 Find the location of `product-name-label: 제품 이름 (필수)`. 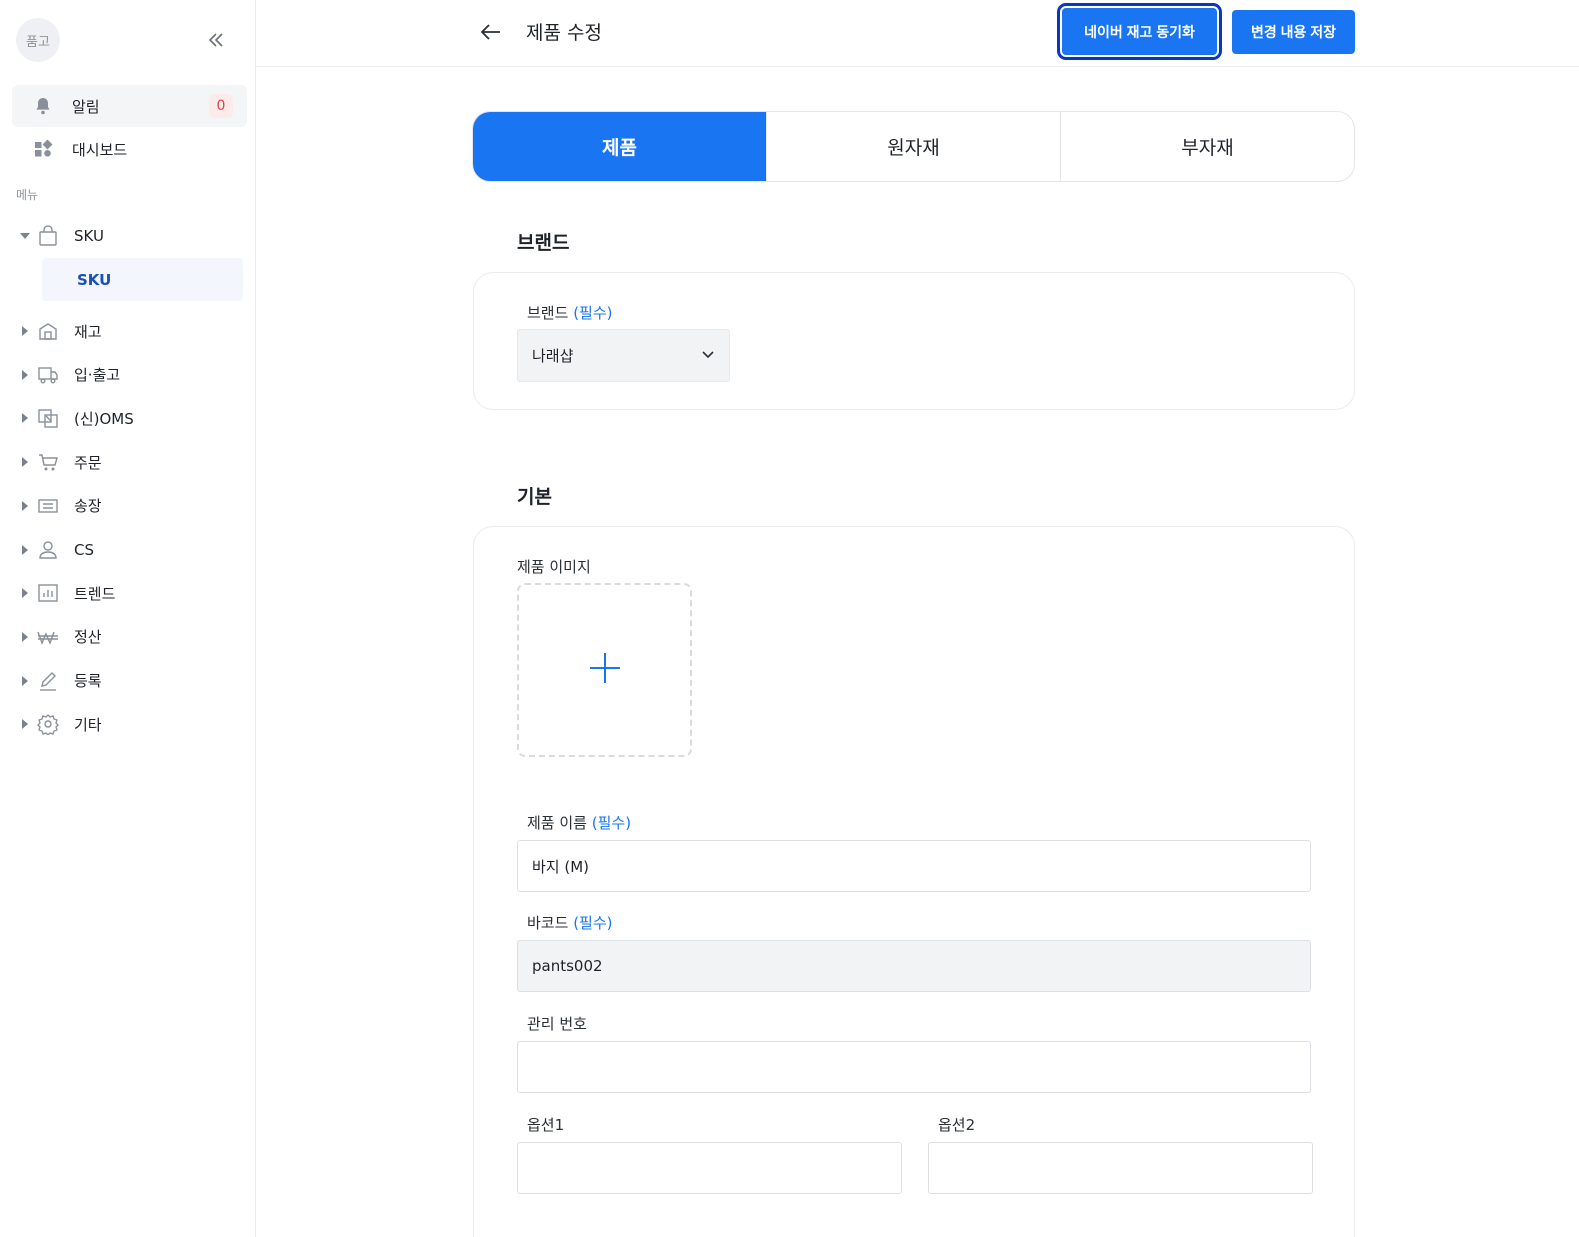

product-name-label: 제품 이름 (필수) is located at coordinates (579, 822).